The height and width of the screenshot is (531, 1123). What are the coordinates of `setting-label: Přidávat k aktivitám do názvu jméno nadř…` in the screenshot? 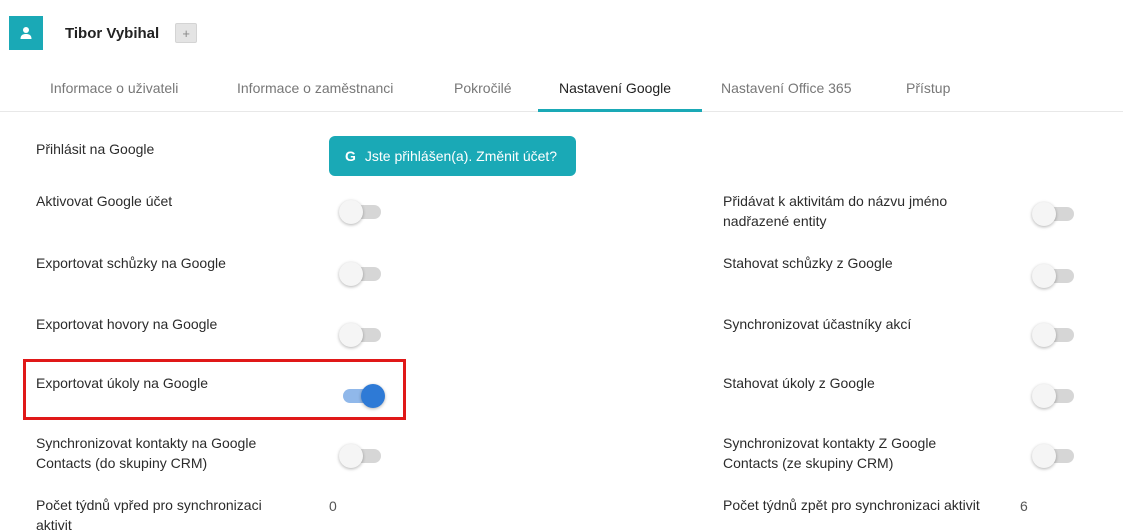 It's located at (835, 211).